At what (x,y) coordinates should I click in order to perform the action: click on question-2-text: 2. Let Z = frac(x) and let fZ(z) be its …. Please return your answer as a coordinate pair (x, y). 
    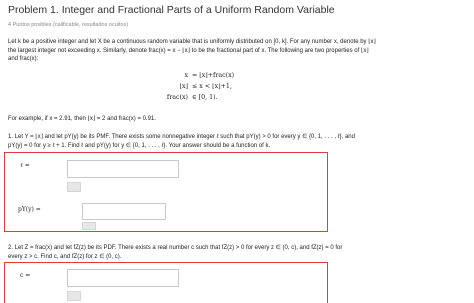
    Looking at the image, I should click on (175, 252).